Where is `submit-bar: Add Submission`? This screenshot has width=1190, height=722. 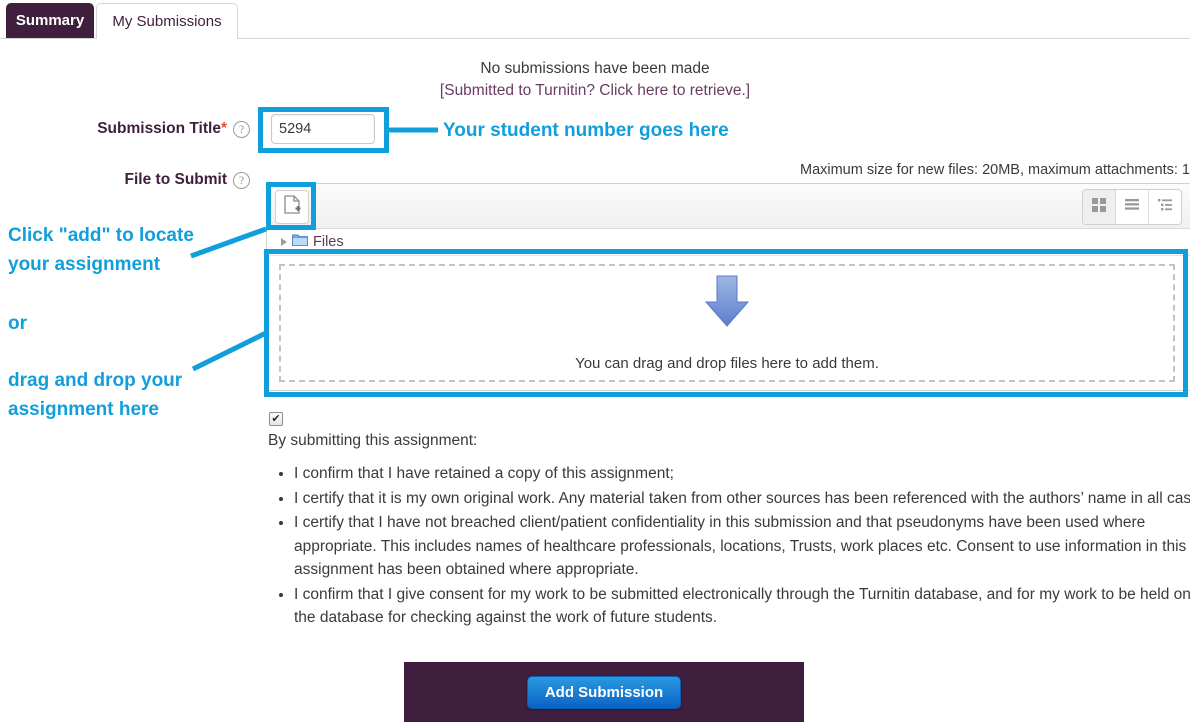
submit-bar: Add Submission is located at coordinates (604, 692).